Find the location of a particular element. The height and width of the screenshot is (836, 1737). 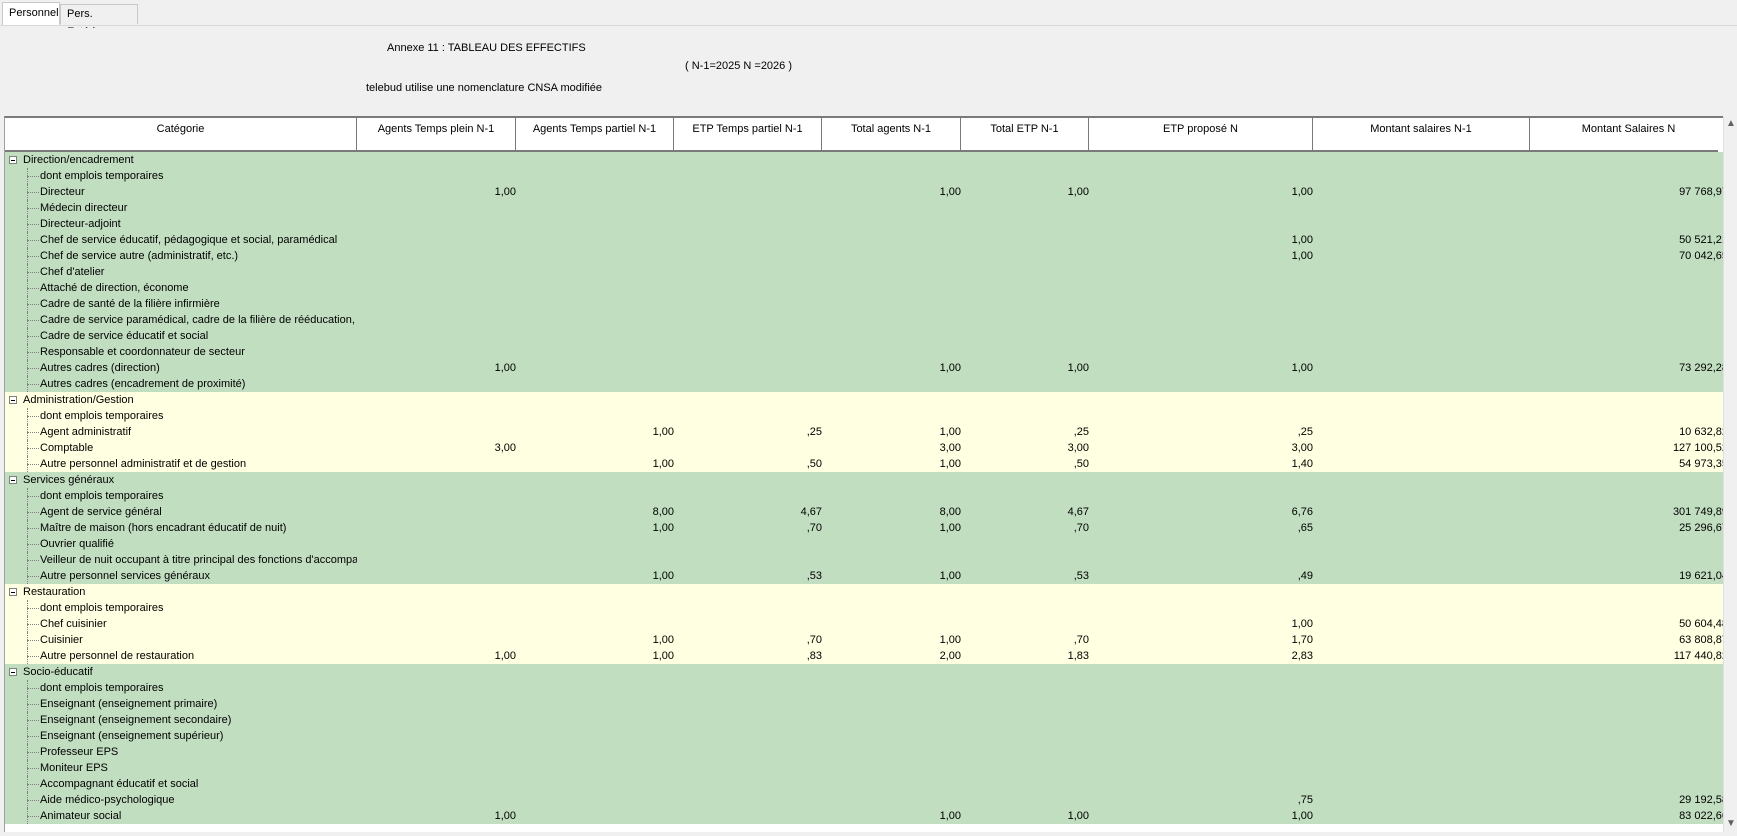

value-cell: ,25 is located at coordinates (748, 432).